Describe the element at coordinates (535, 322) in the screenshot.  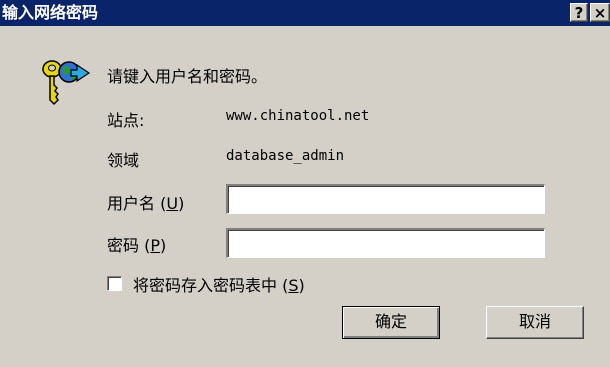
I see `cancel-button: 取消` at that location.